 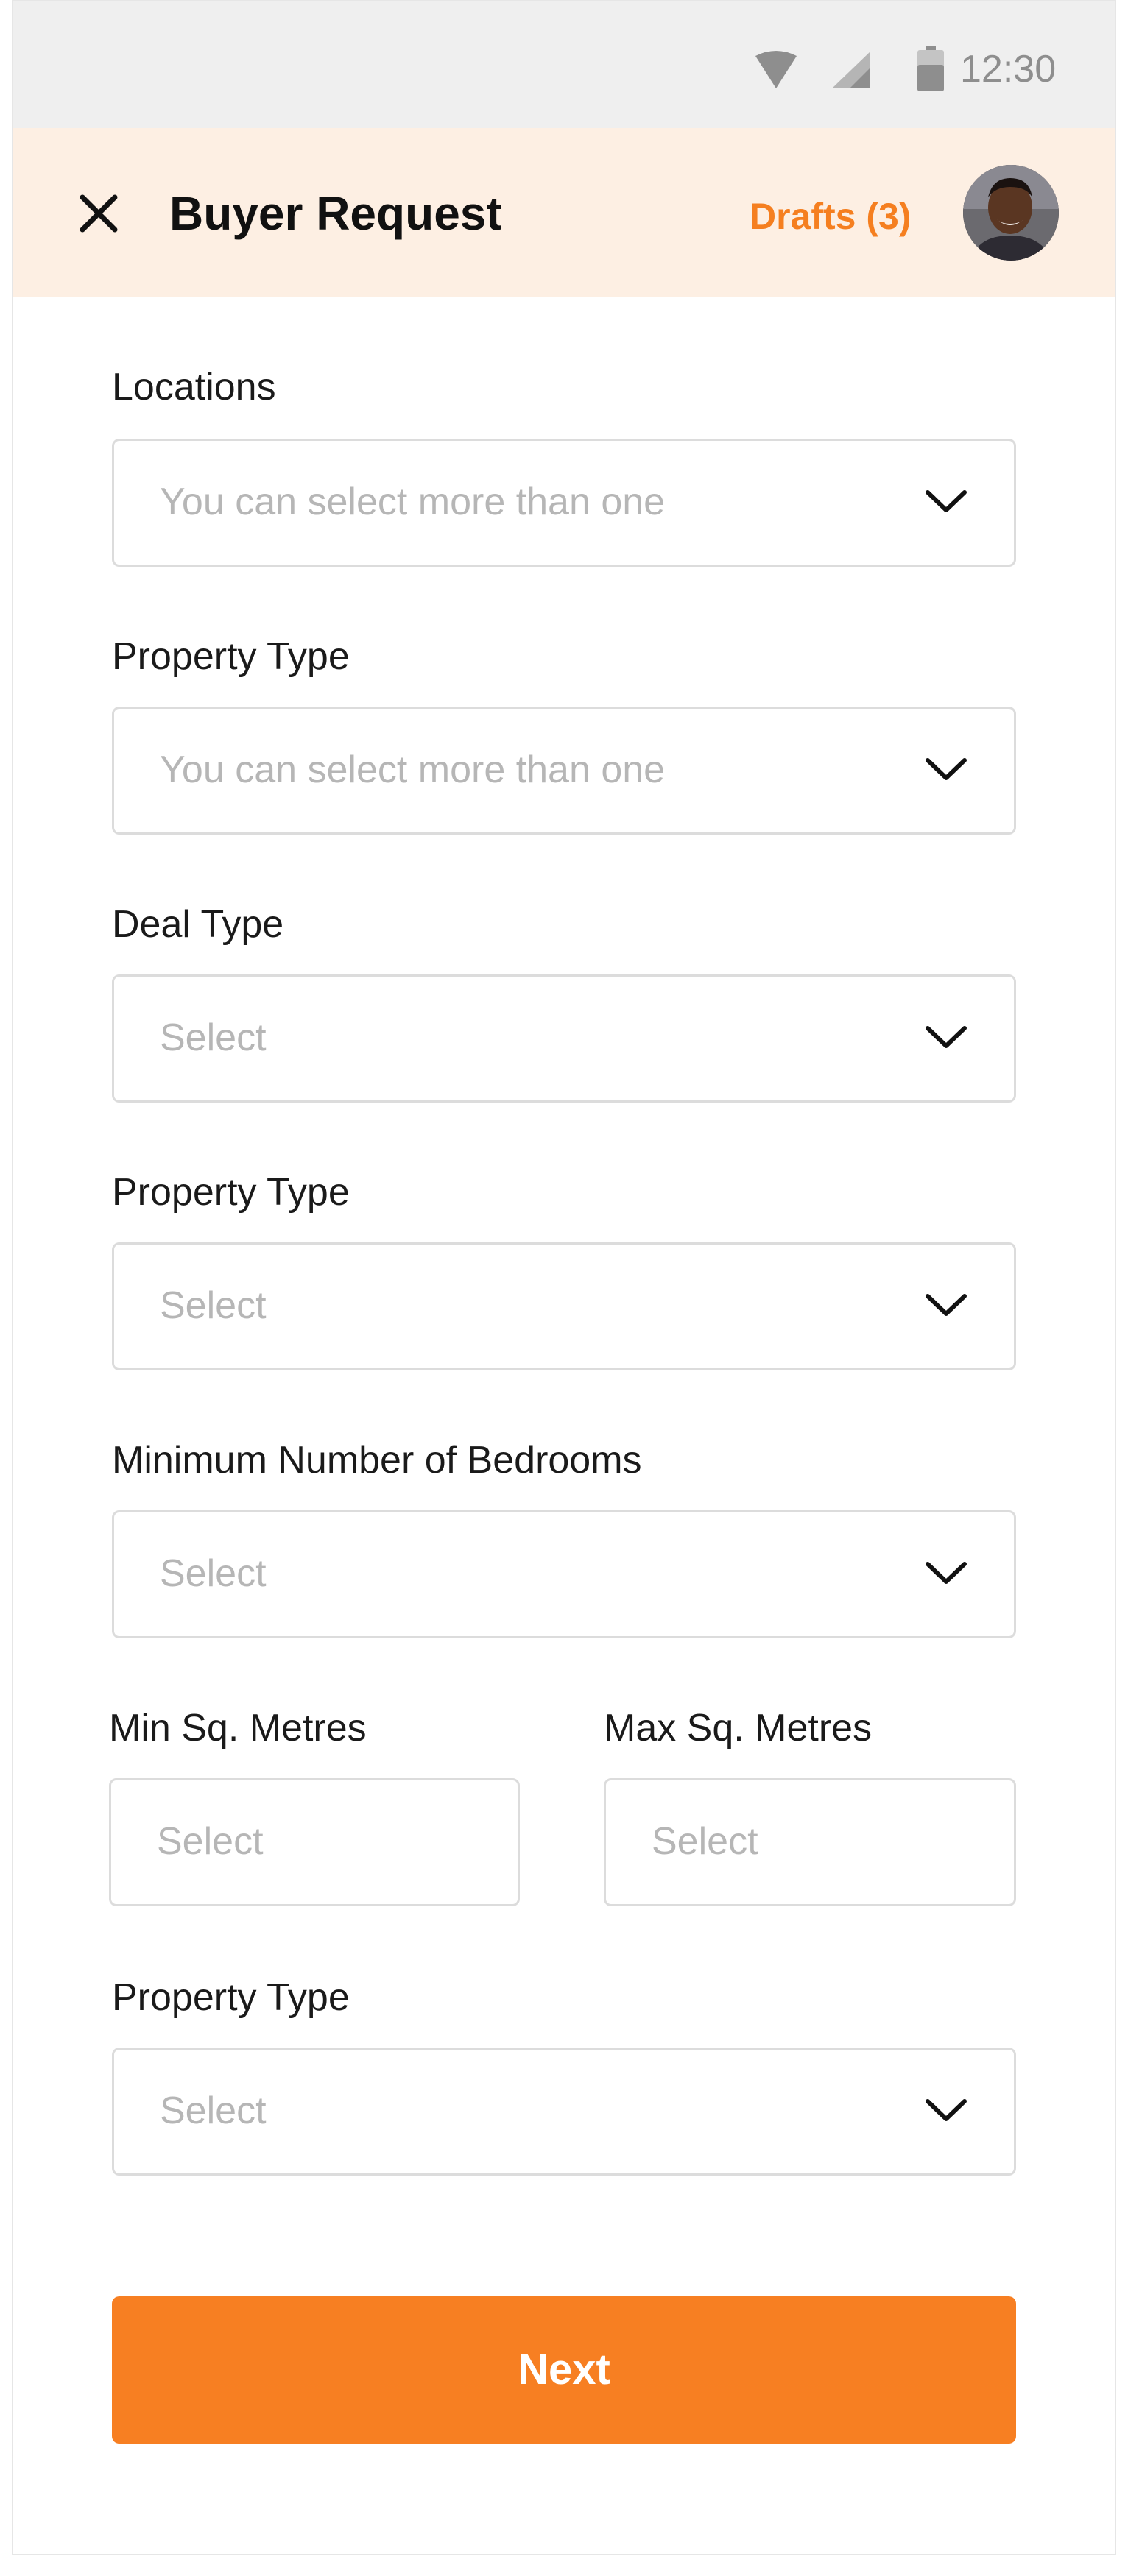 What do you see at coordinates (810, 1842) in the screenshot?
I see `max-sqm-input: Select` at bounding box center [810, 1842].